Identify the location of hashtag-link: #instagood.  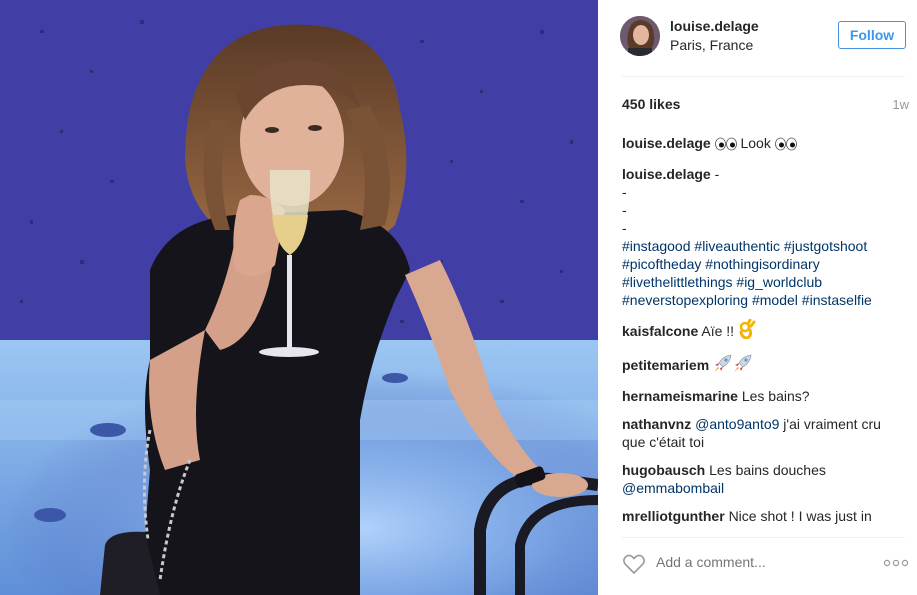
(656, 246).